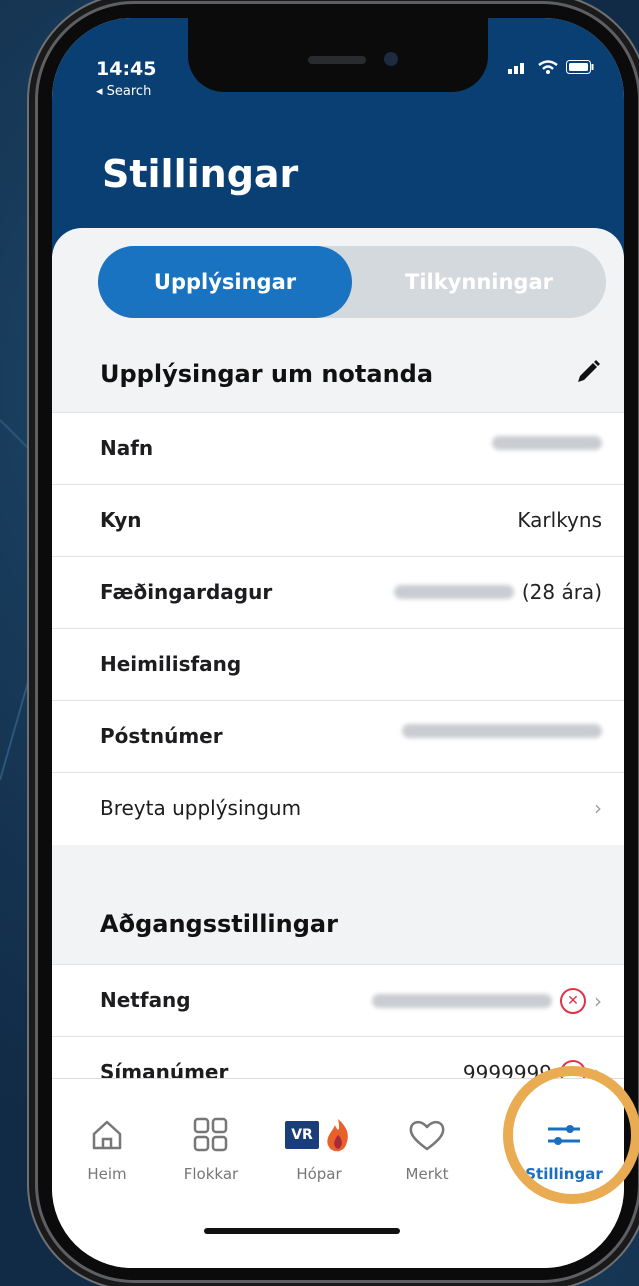  I want to click on pencil-icon, so click(588, 372).